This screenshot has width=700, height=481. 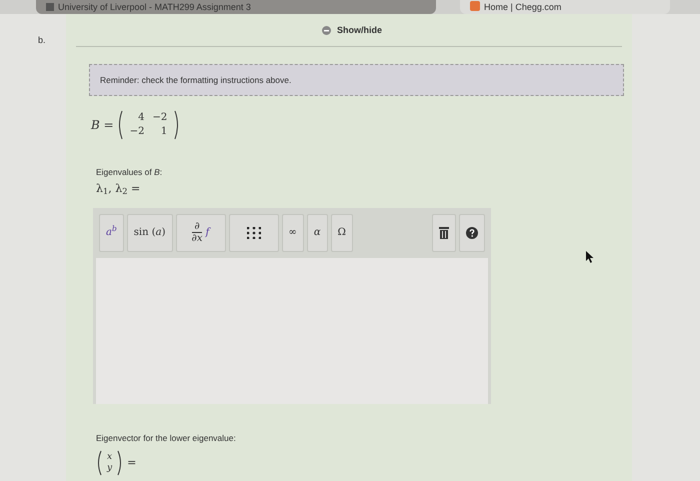 I want to click on vector-entry: y, so click(x=110, y=468).